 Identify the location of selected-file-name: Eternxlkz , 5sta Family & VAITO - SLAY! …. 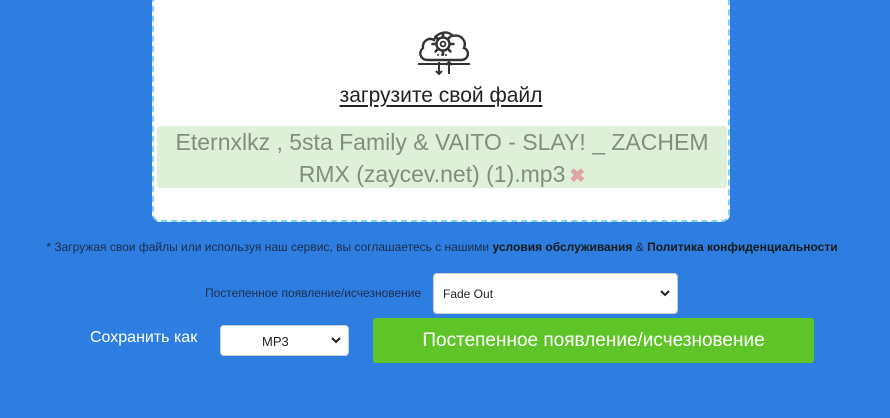
(442, 158).